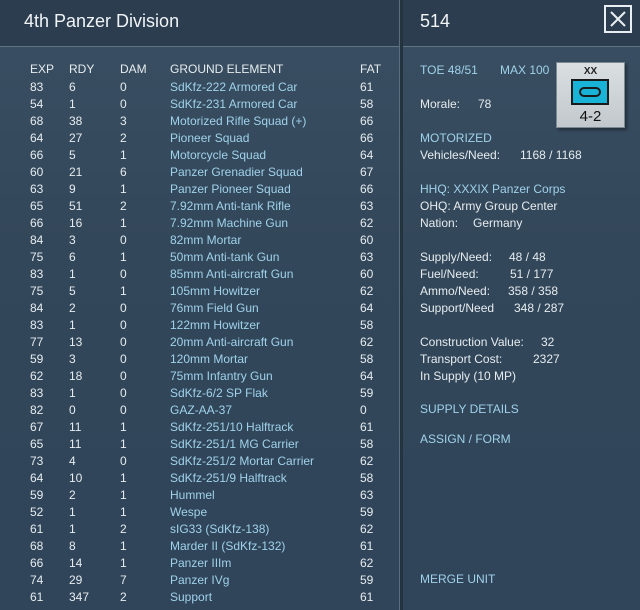 This screenshot has width=640, height=610. I want to click on hhq-link: HHQ: XXXIX Panzer Corps, so click(492, 189).